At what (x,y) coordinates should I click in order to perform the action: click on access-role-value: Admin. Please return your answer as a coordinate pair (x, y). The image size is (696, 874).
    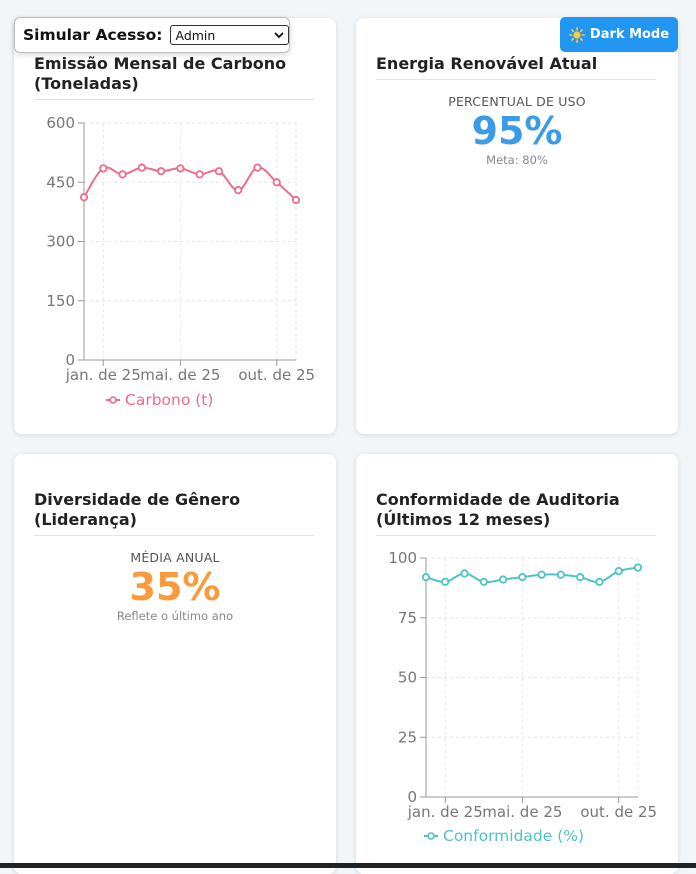
    Looking at the image, I should click on (195, 35).